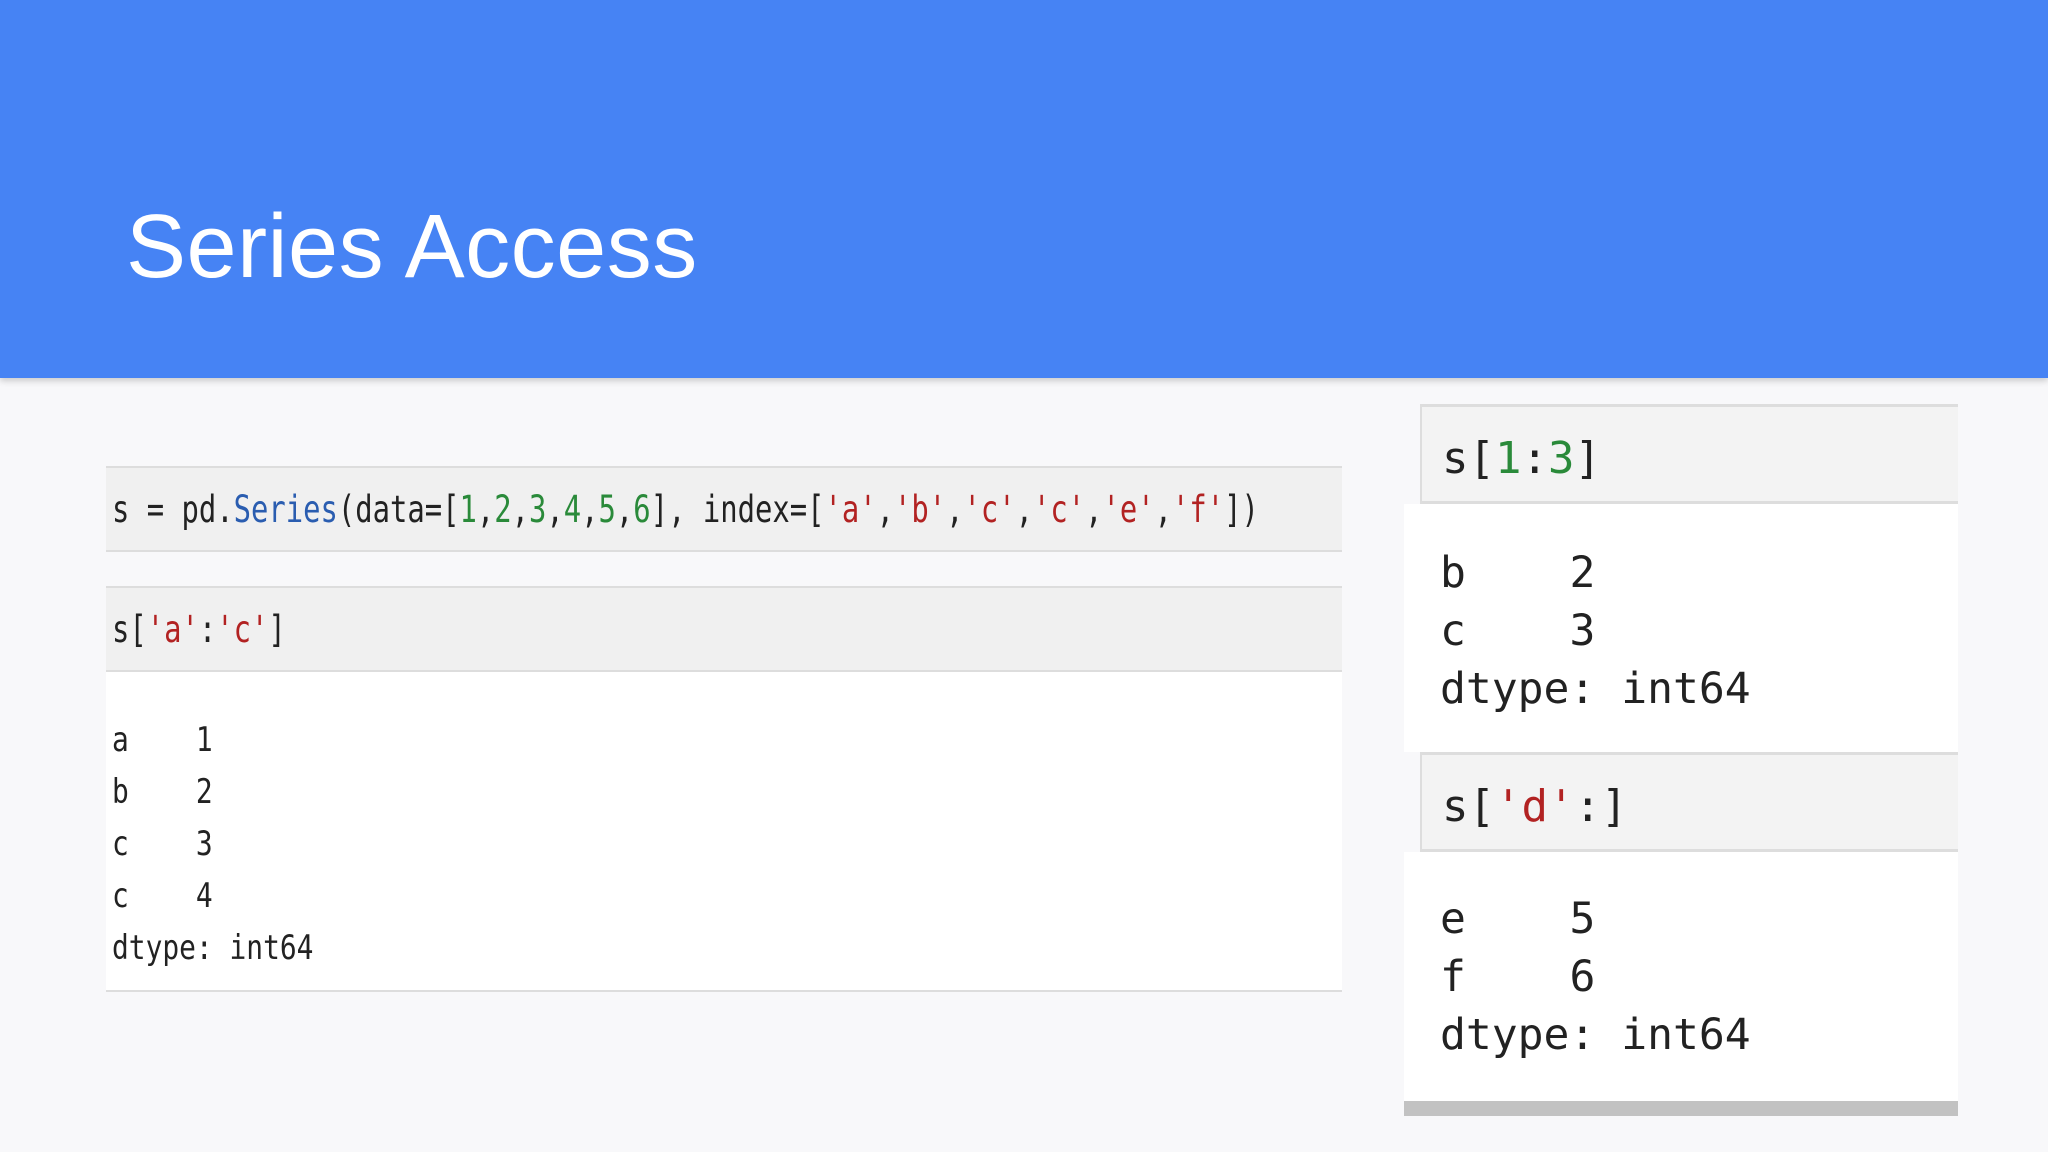  Describe the element at coordinates (1518, 919) in the screenshot. I see `output-row: e 5` at that location.